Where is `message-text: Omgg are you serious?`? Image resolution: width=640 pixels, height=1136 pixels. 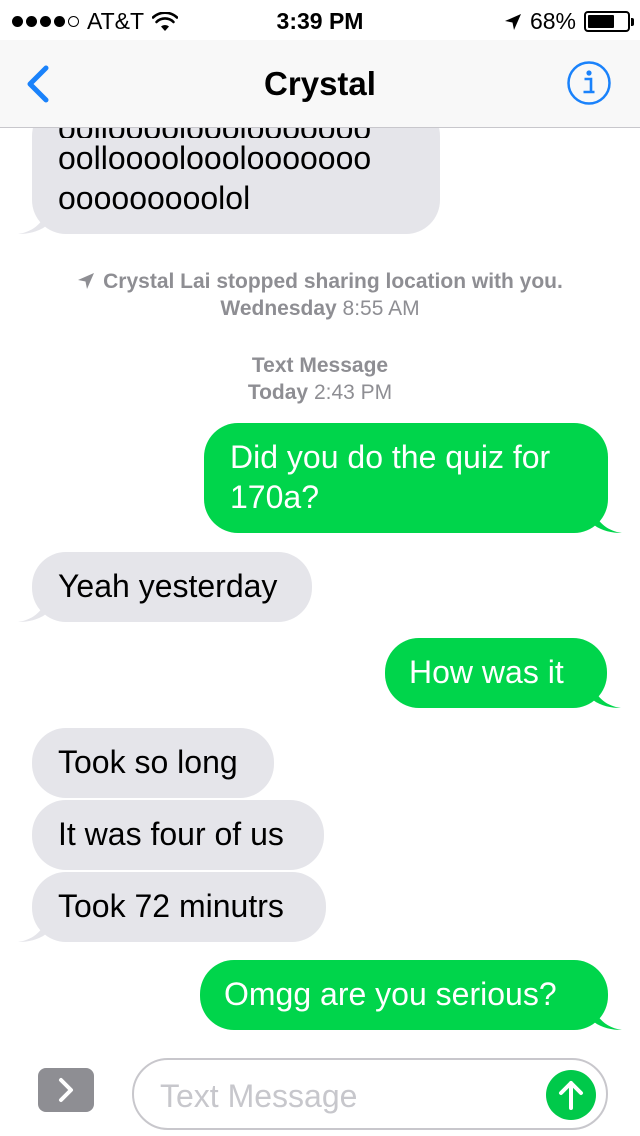
message-text: Omgg are you serious? is located at coordinates (390, 994).